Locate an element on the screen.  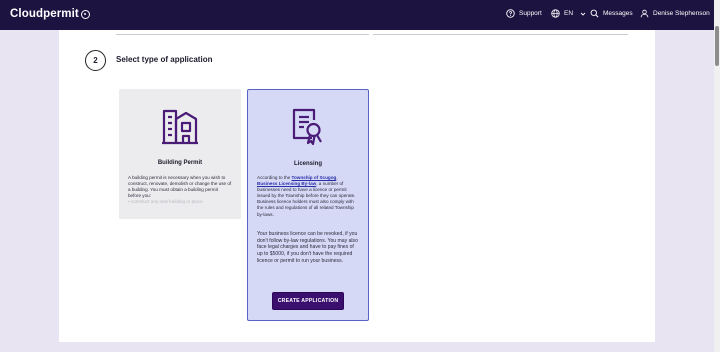
user-name: Denise Stephenson is located at coordinates (681, 13).